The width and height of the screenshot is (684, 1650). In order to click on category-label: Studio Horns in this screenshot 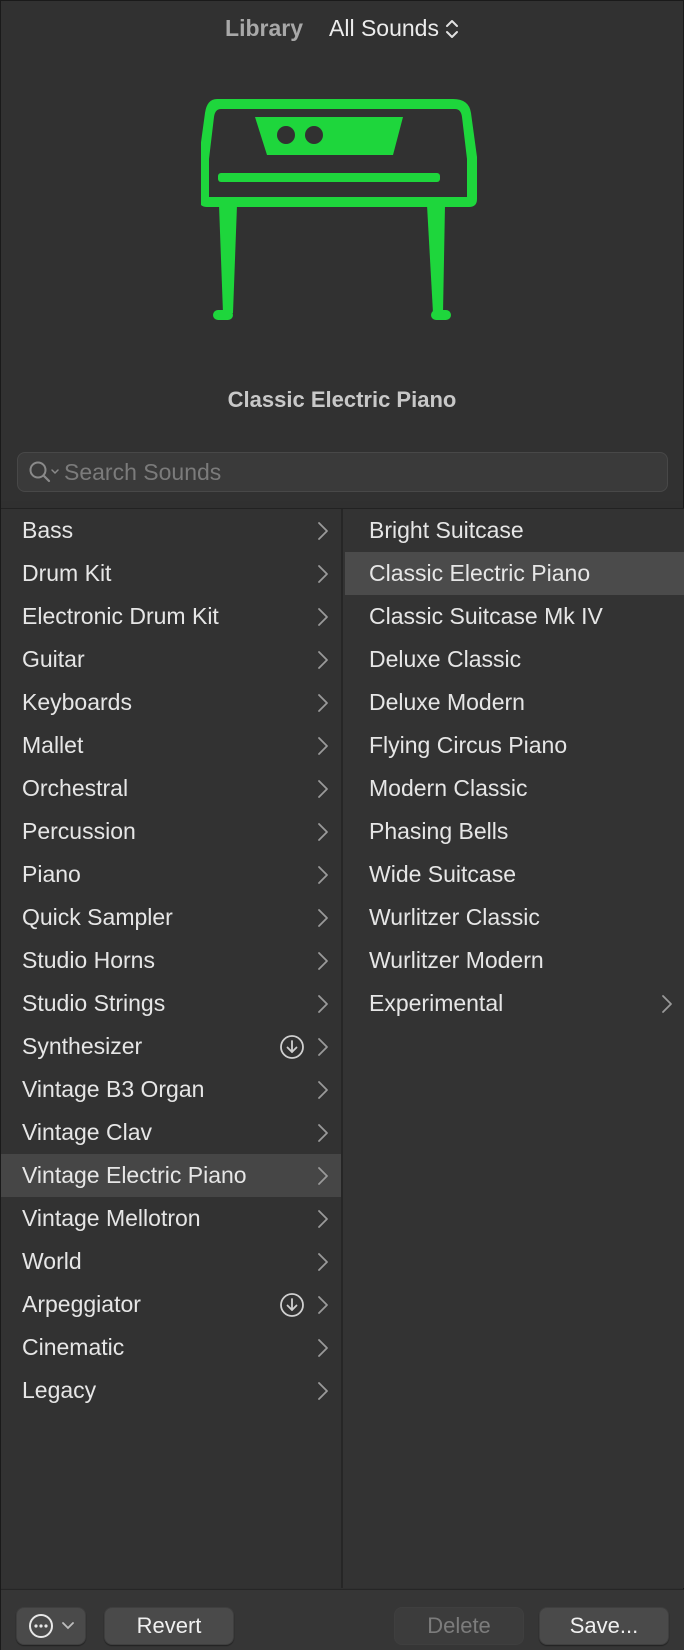, I will do `click(88, 960)`.